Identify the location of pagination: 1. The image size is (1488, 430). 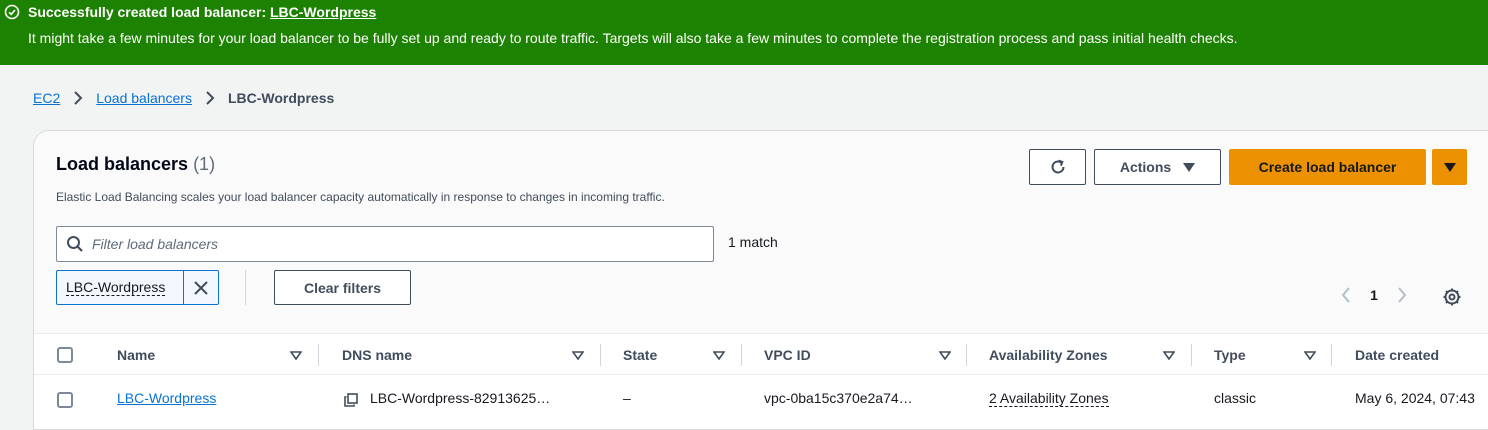
(1374, 295).